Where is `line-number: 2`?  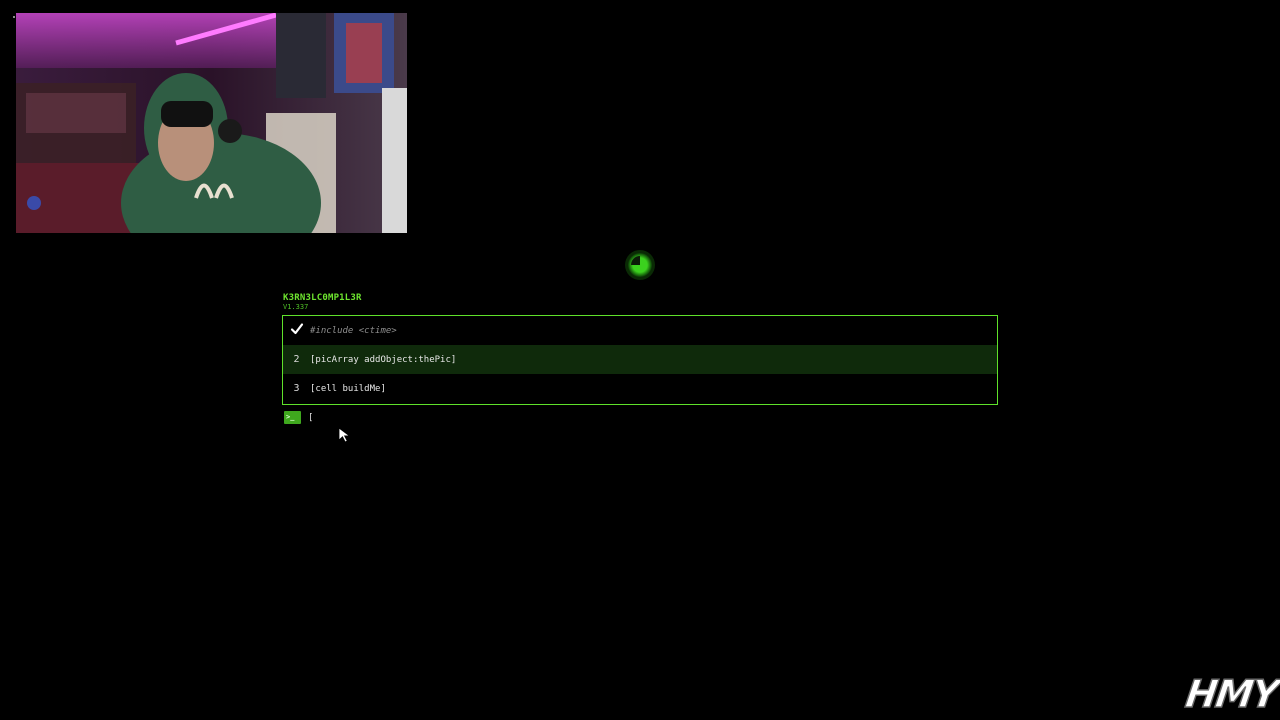
line-number: 2 is located at coordinates (296, 359).